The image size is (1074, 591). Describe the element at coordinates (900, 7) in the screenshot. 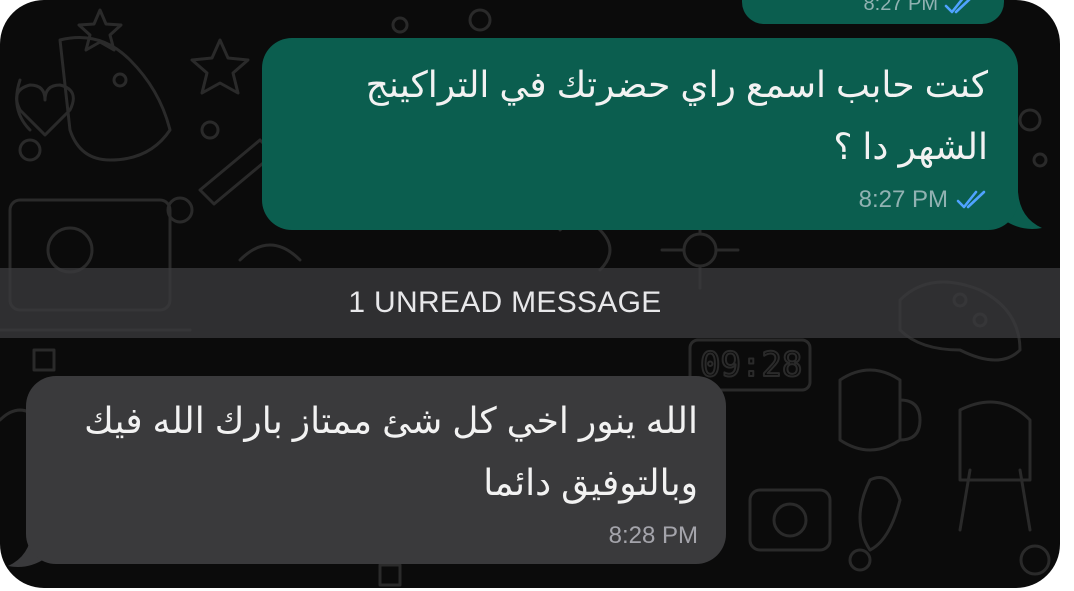

I see `previous-message-time: 8:27 PM` at that location.